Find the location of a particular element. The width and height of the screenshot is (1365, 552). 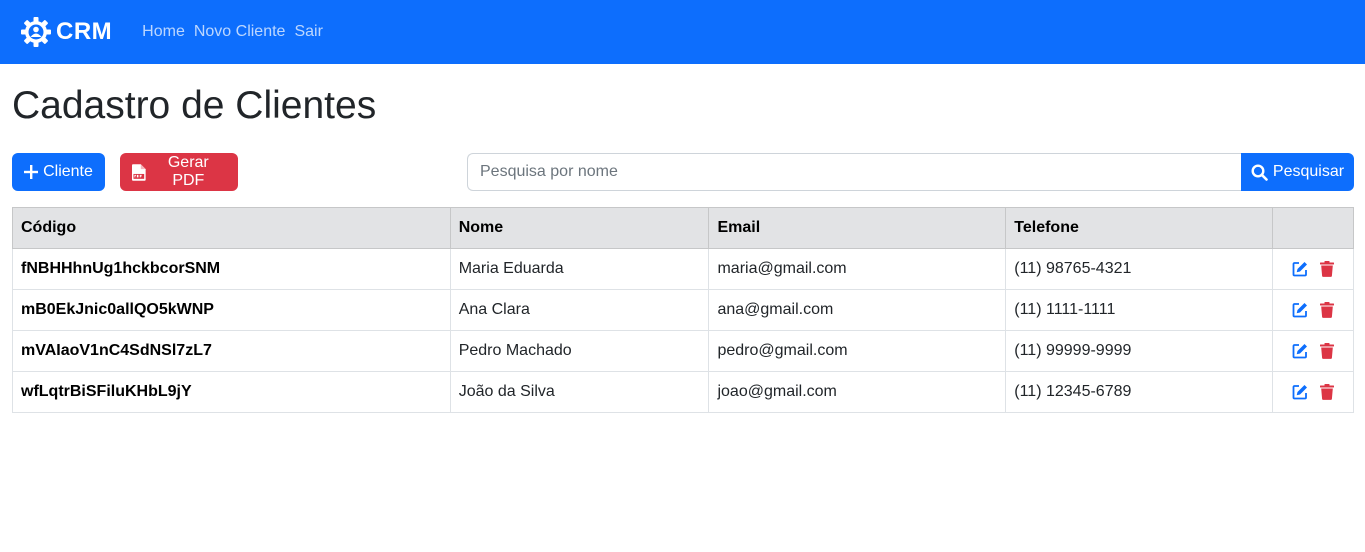

add-client-label: Cliente is located at coordinates (68, 171).